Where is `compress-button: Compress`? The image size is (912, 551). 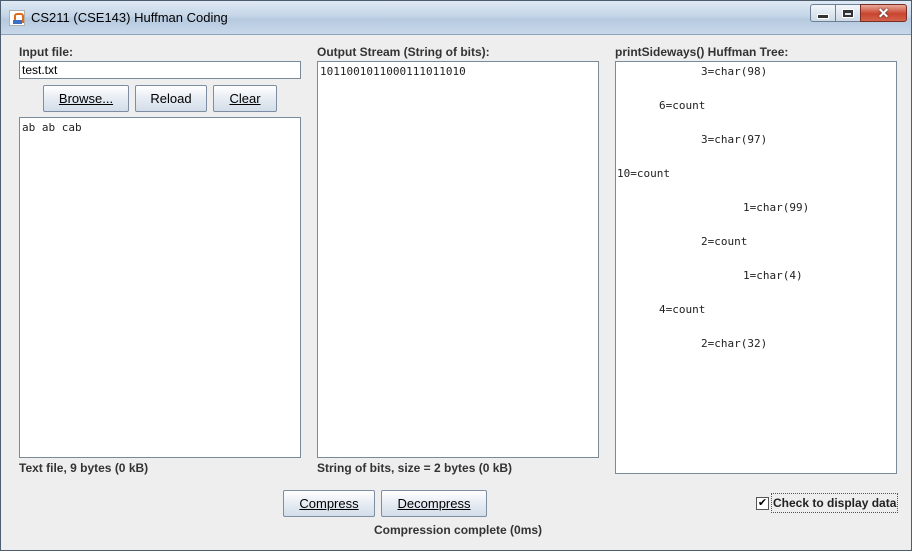 compress-button: Compress is located at coordinates (329, 503).